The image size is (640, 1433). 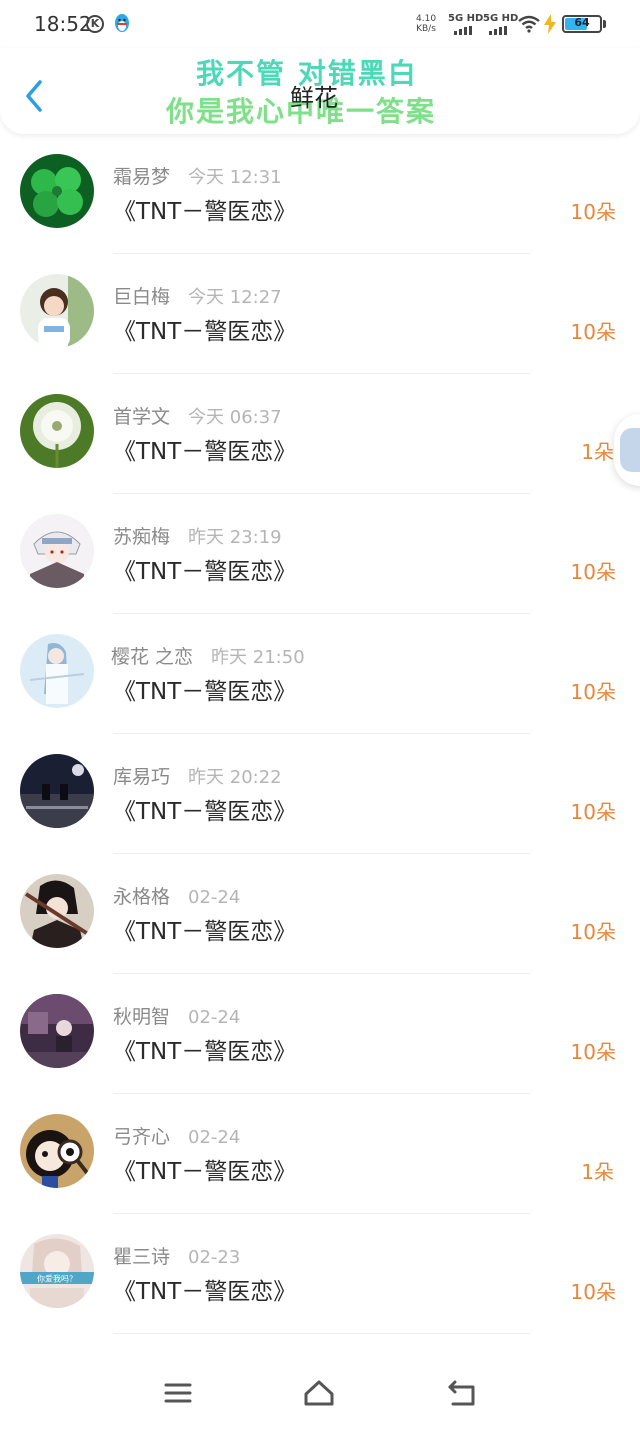 What do you see at coordinates (501, 18) in the screenshot?
I see `network-label-2: 5G HD` at bounding box center [501, 18].